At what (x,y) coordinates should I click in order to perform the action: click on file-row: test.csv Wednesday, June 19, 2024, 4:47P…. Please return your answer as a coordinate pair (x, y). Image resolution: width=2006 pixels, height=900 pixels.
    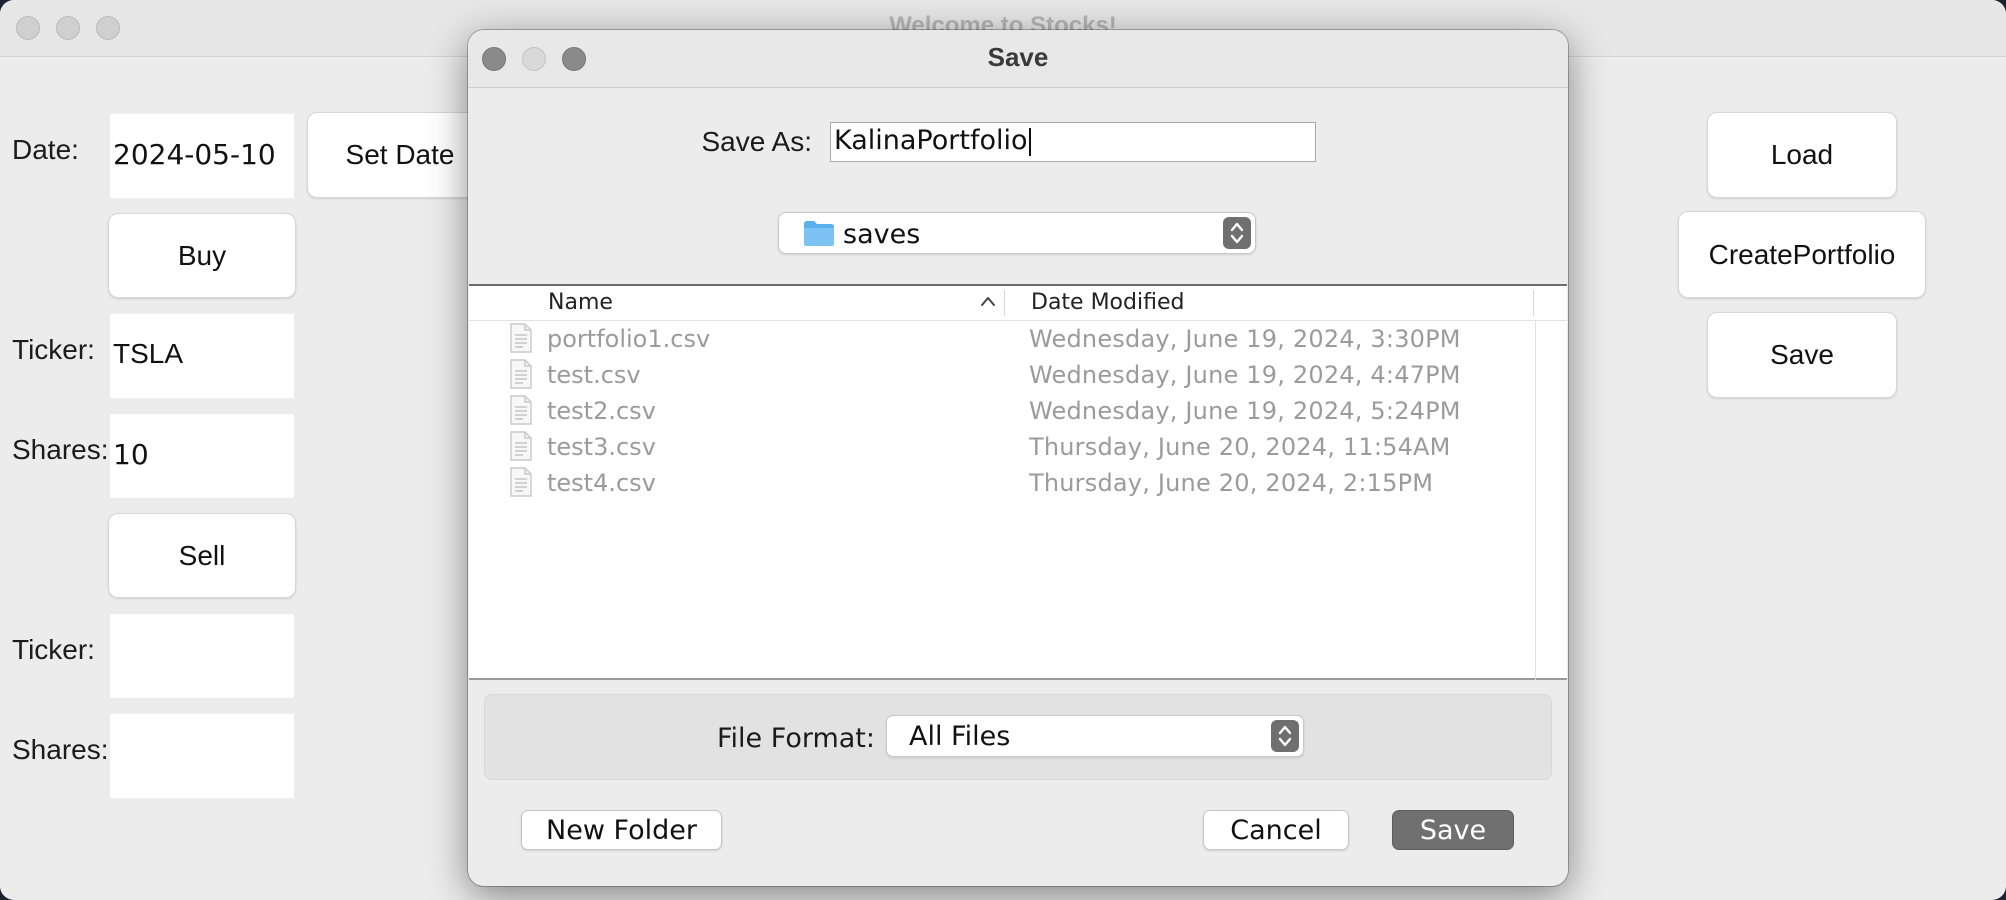
    Looking at the image, I should click on (999, 375).